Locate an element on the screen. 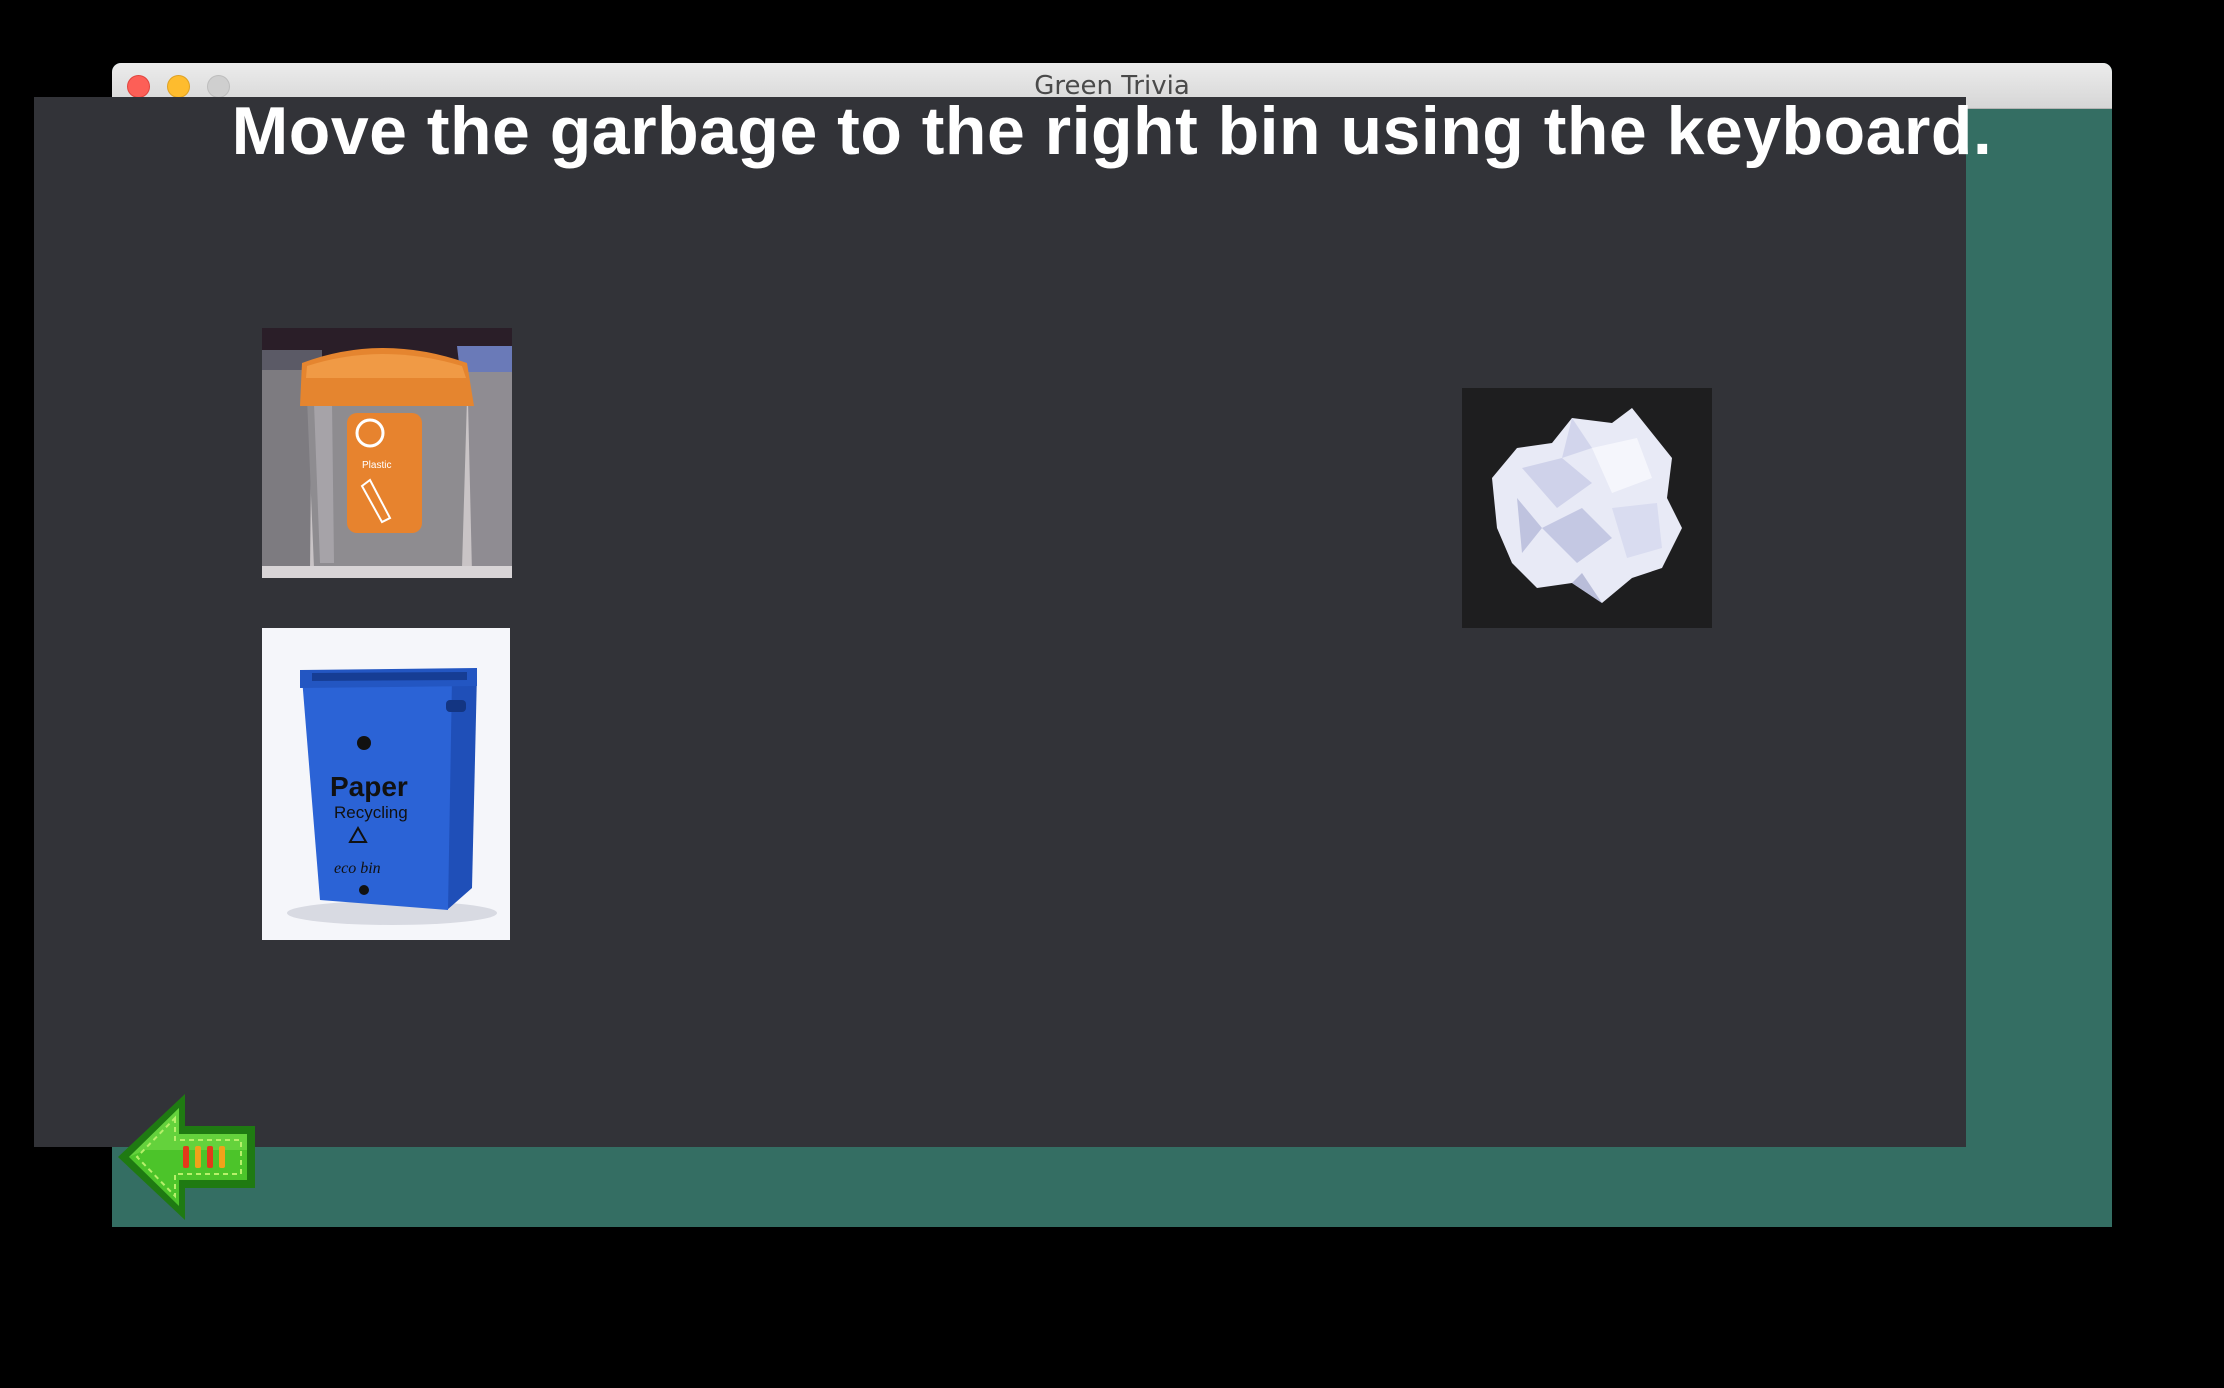 This screenshot has width=2224, height=1388. blue-paper-recycling-bin-image: Paper Recycling eco bin is located at coordinates (386, 784).